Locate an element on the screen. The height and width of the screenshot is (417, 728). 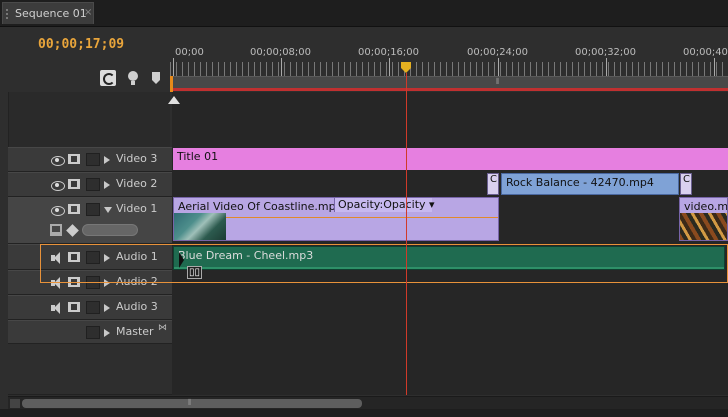
horizontal-scrollbar: ⦀ is located at coordinates (368, 402).